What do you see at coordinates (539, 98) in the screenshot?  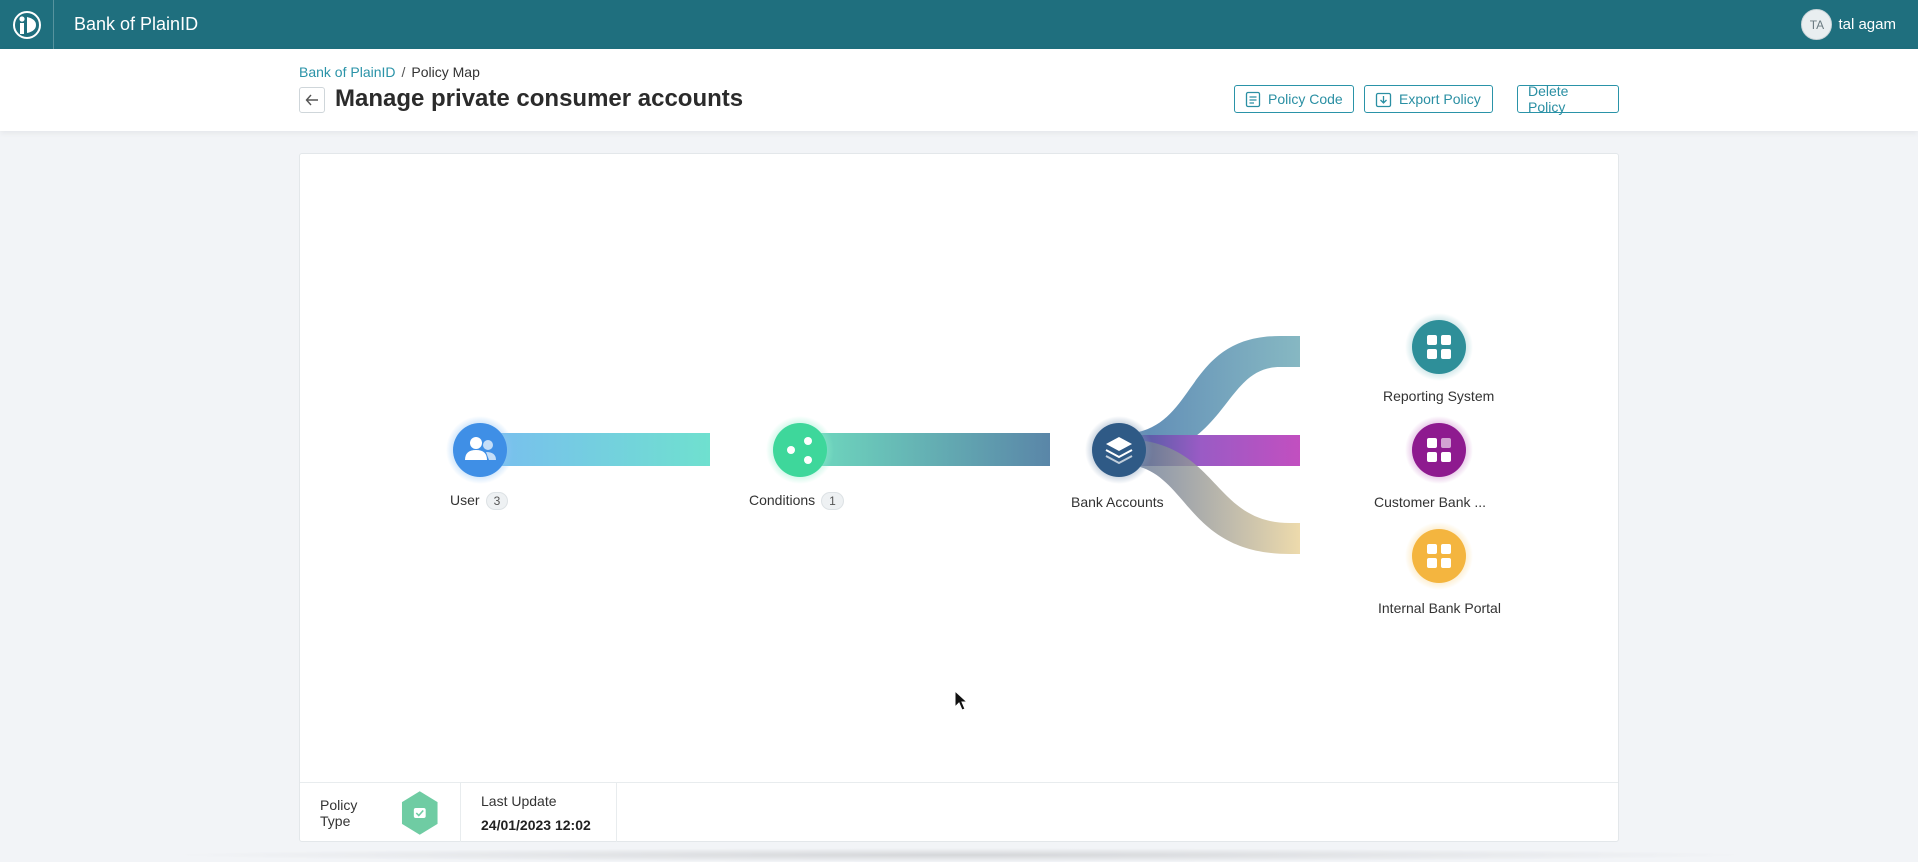 I see `page-title: Manage private consumer accounts` at bounding box center [539, 98].